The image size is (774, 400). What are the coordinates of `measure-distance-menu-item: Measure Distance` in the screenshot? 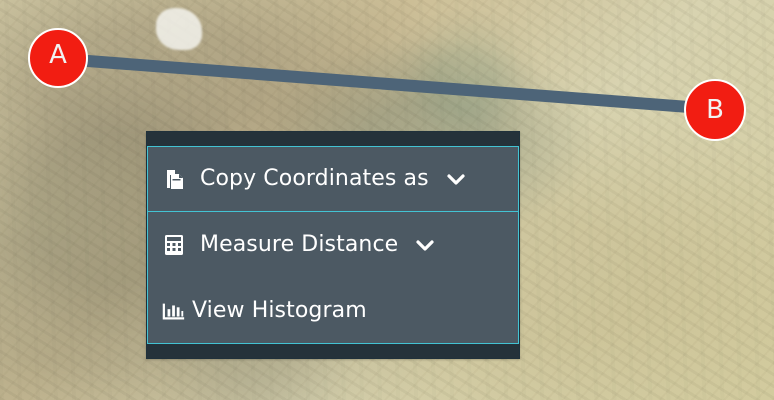 It's located at (333, 245).